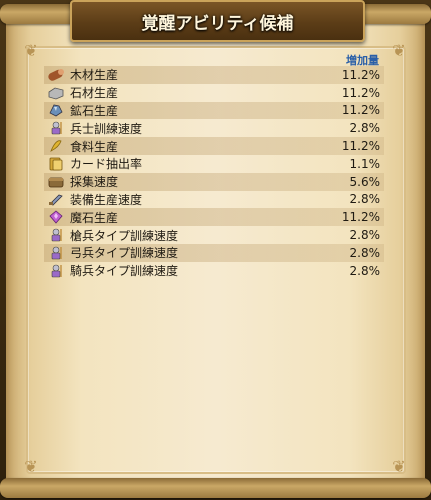 Image resolution: width=431 pixels, height=500 pixels. What do you see at coordinates (124, 271) in the screenshot?
I see `ability-name: 騎兵タイプ訓練速度` at bounding box center [124, 271].